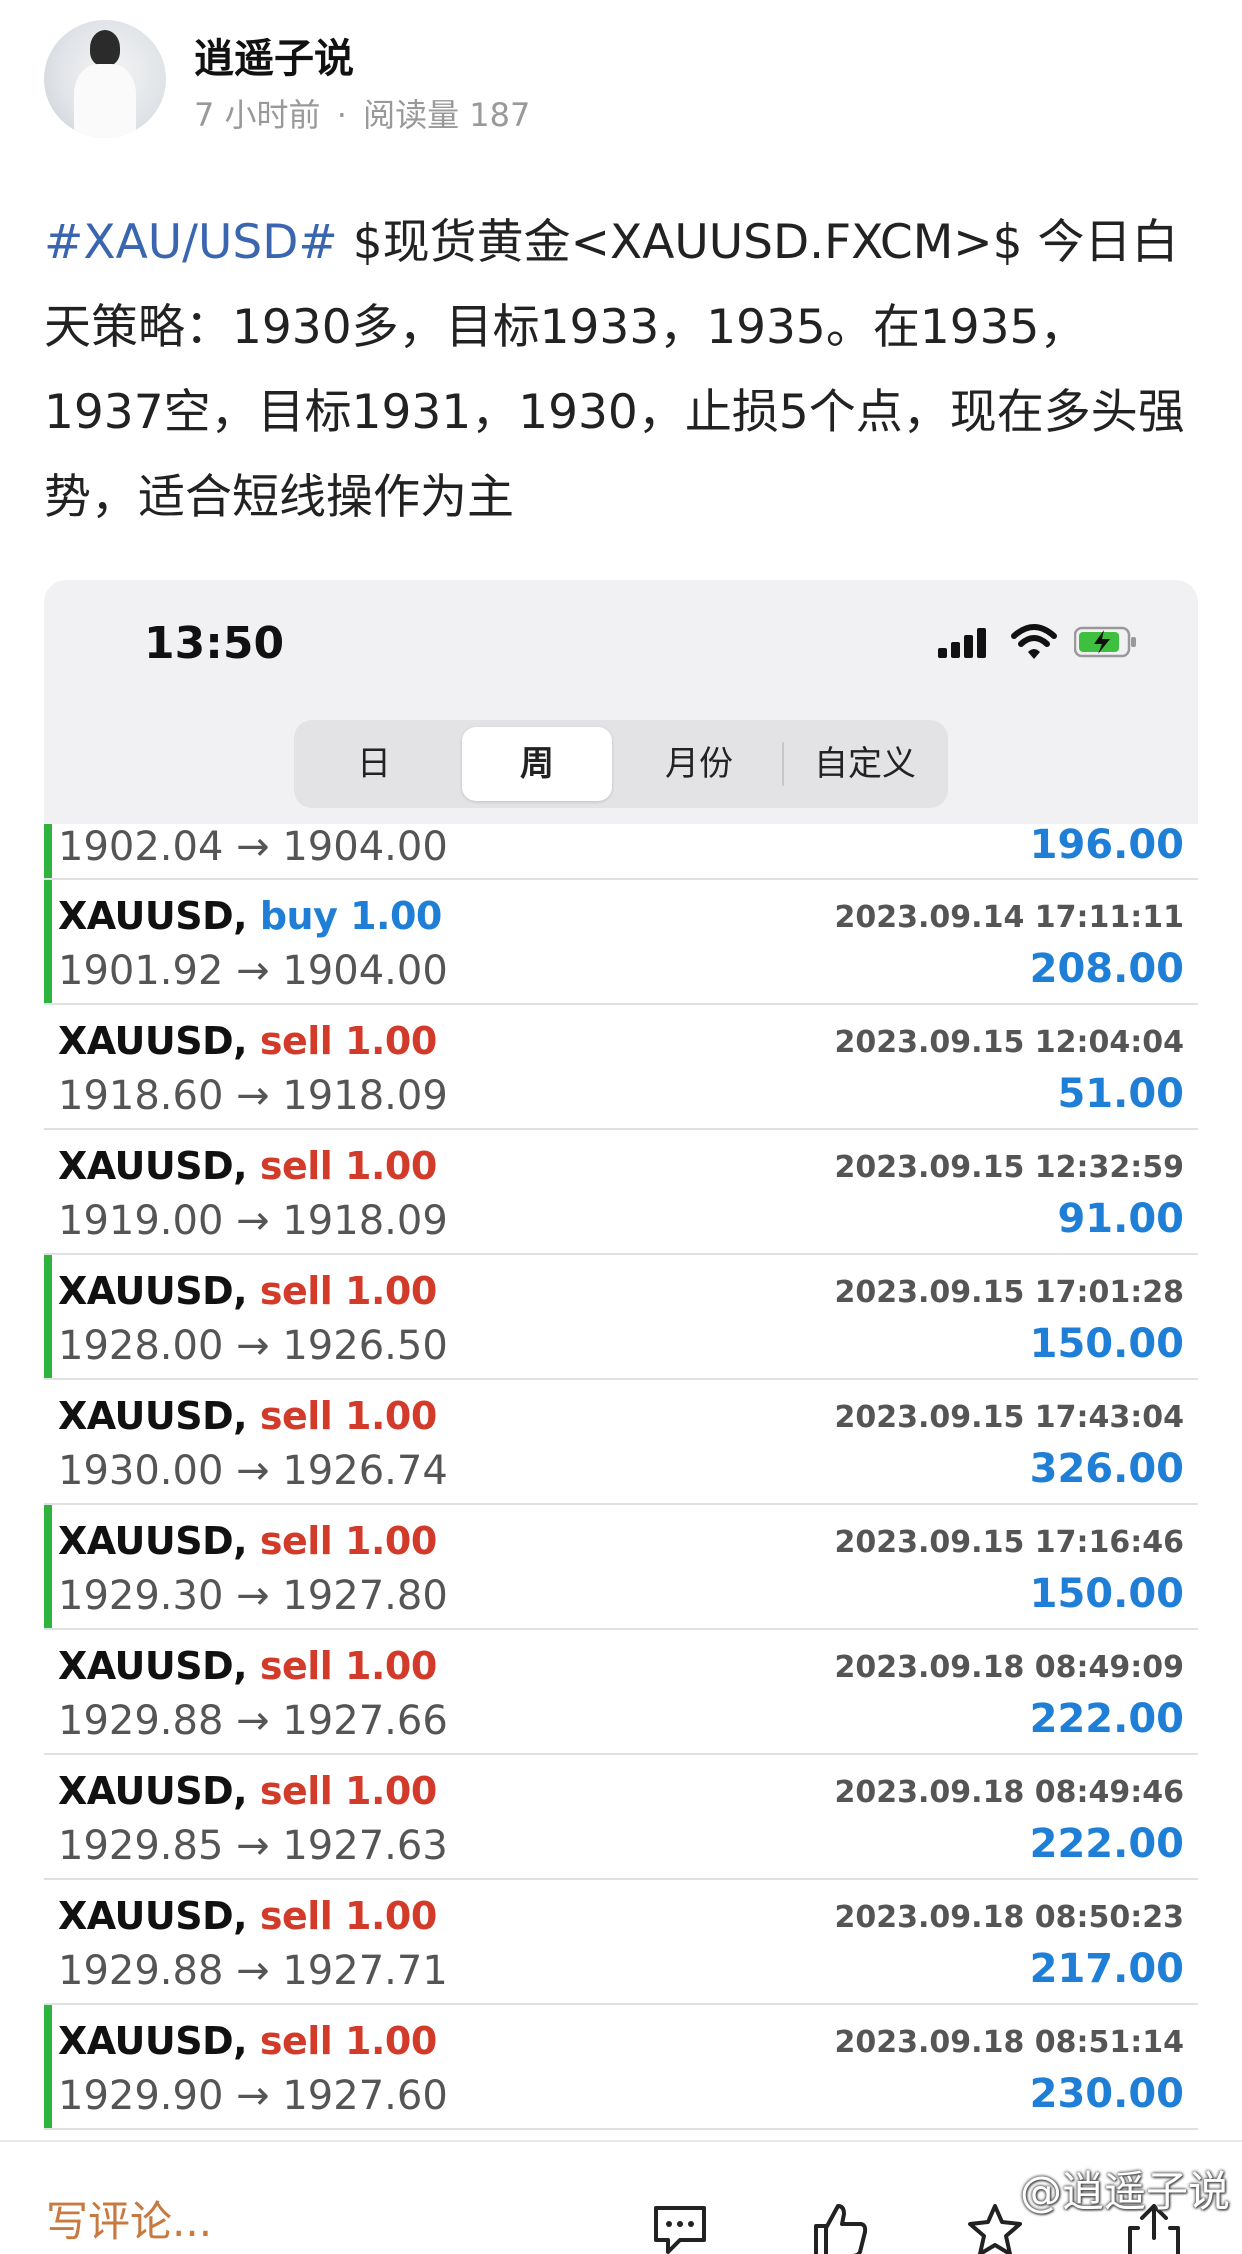 The image size is (1242, 2254). What do you see at coordinates (253, 1346) in the screenshot?
I see `trade-prices: 1928.00 → 1926.50` at bounding box center [253, 1346].